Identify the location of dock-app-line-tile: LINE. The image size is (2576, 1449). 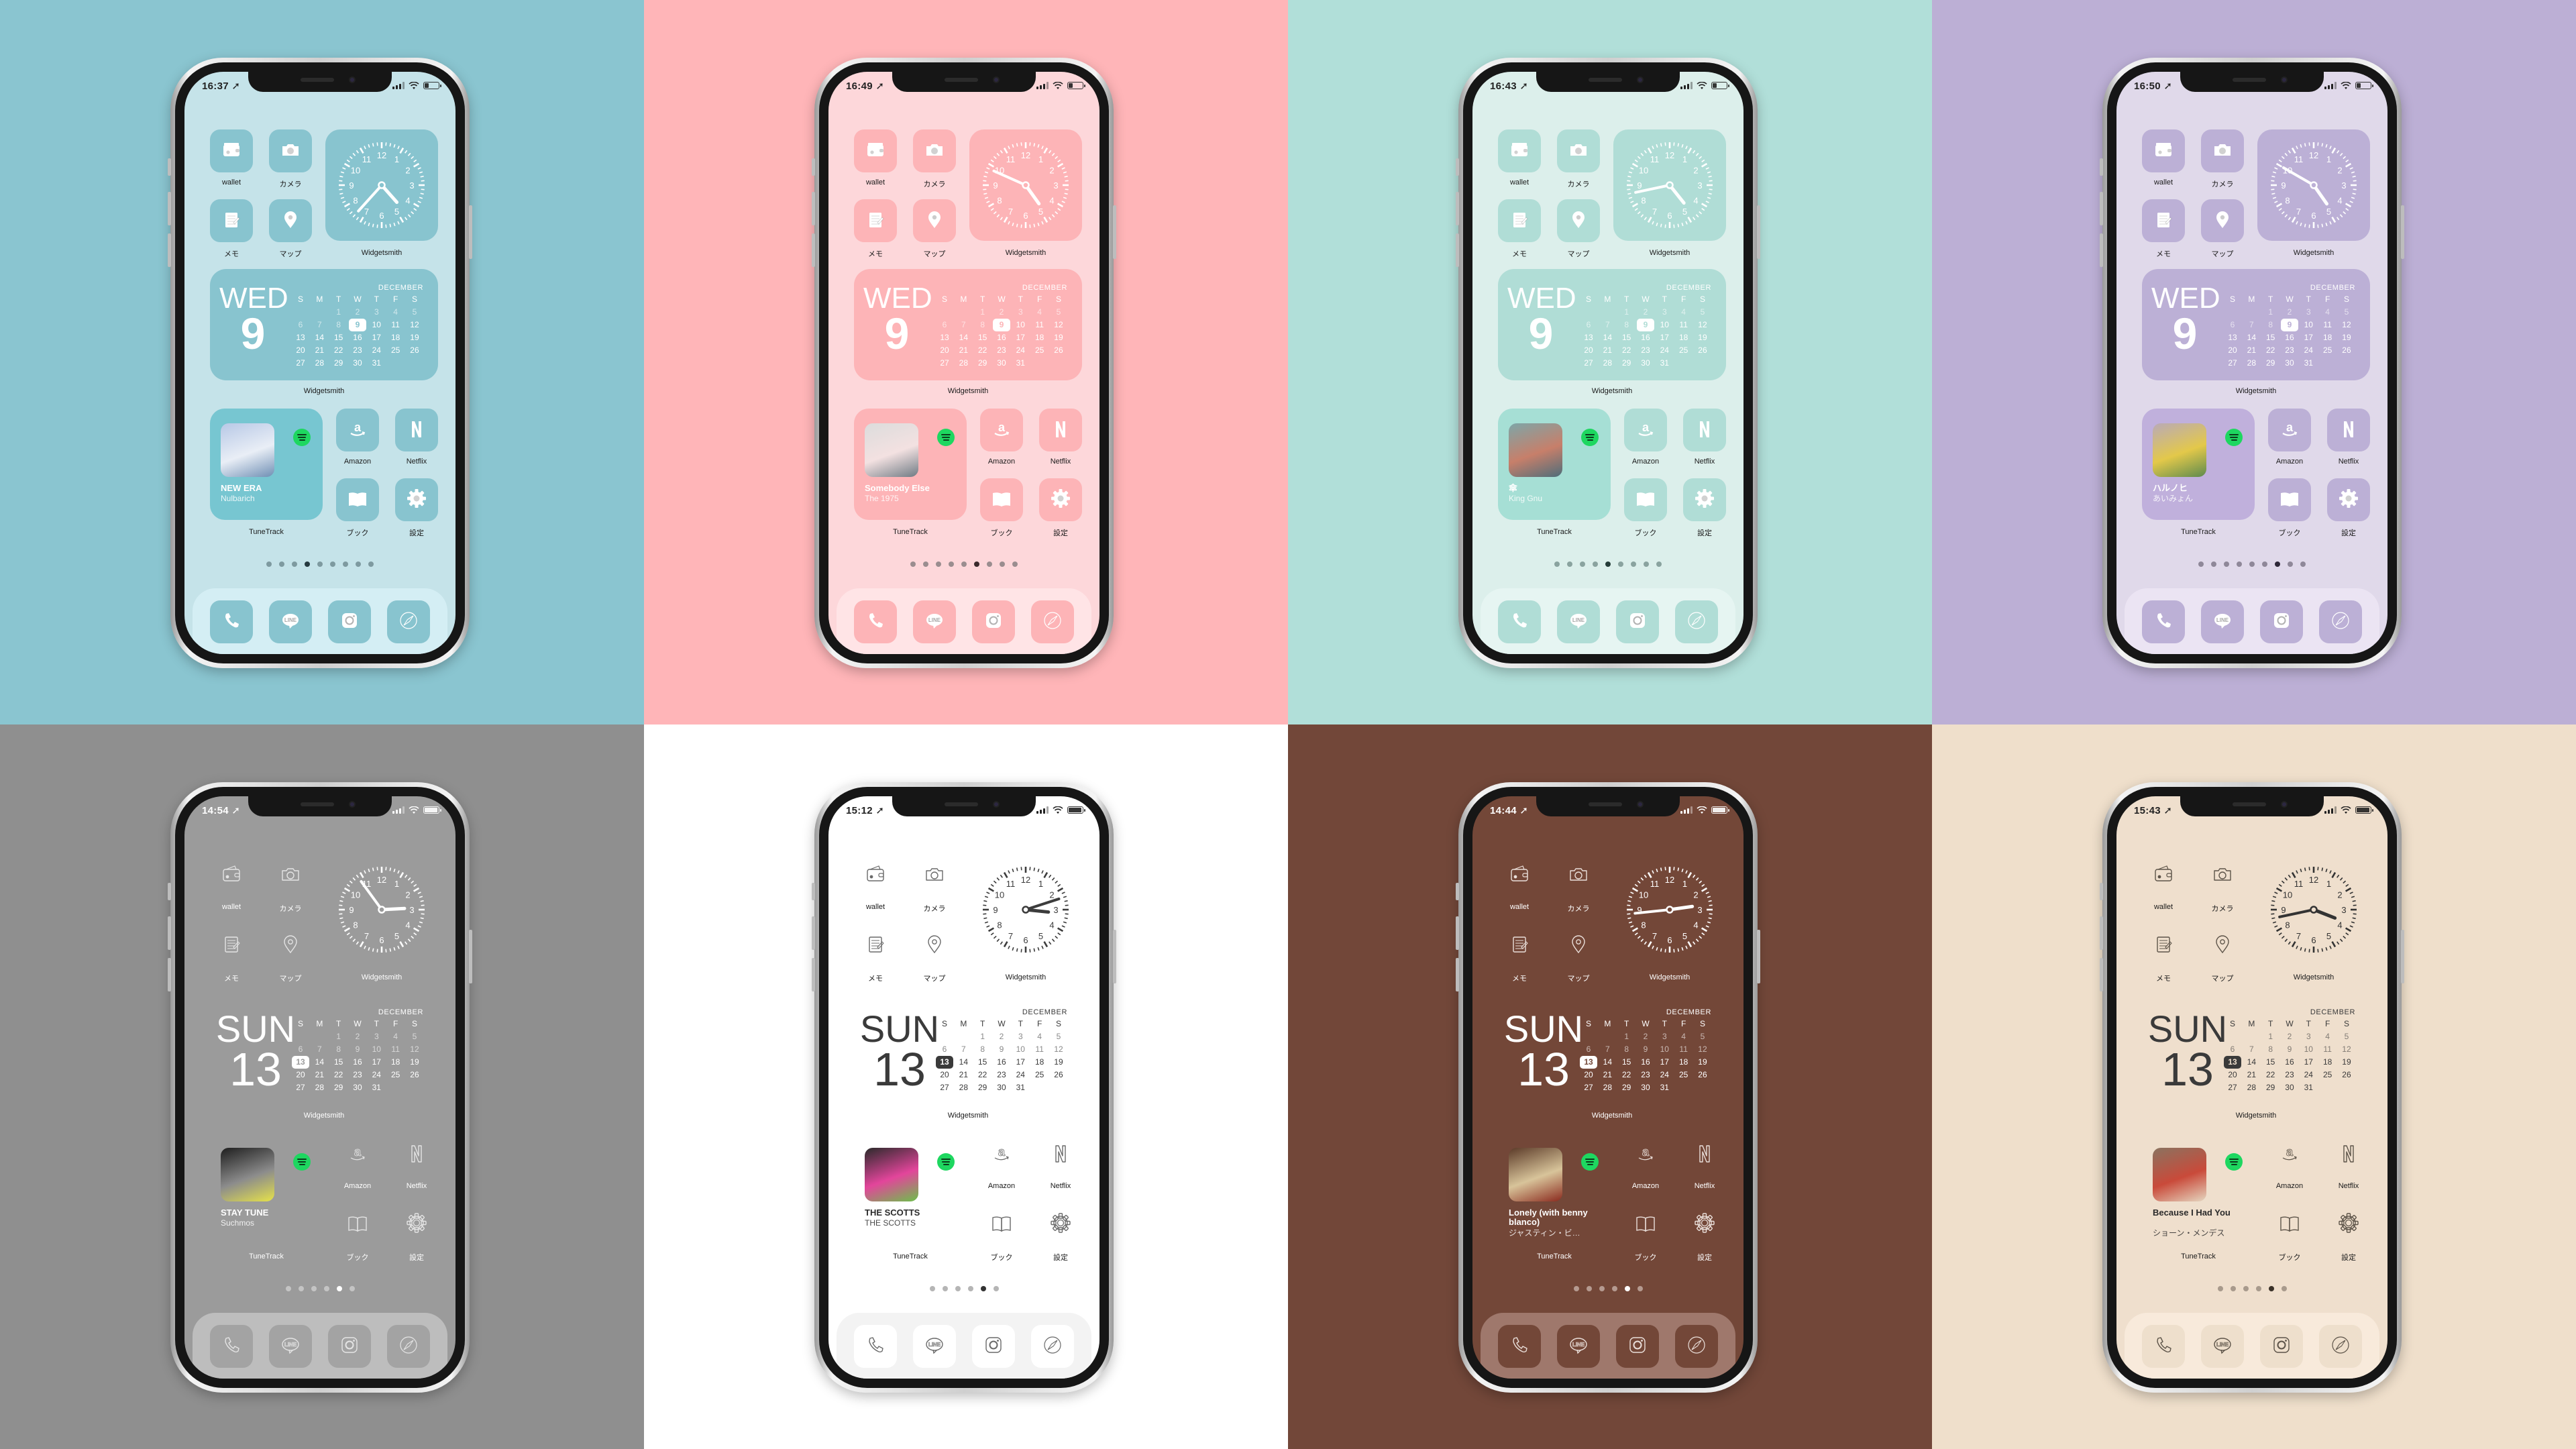
(290, 1346).